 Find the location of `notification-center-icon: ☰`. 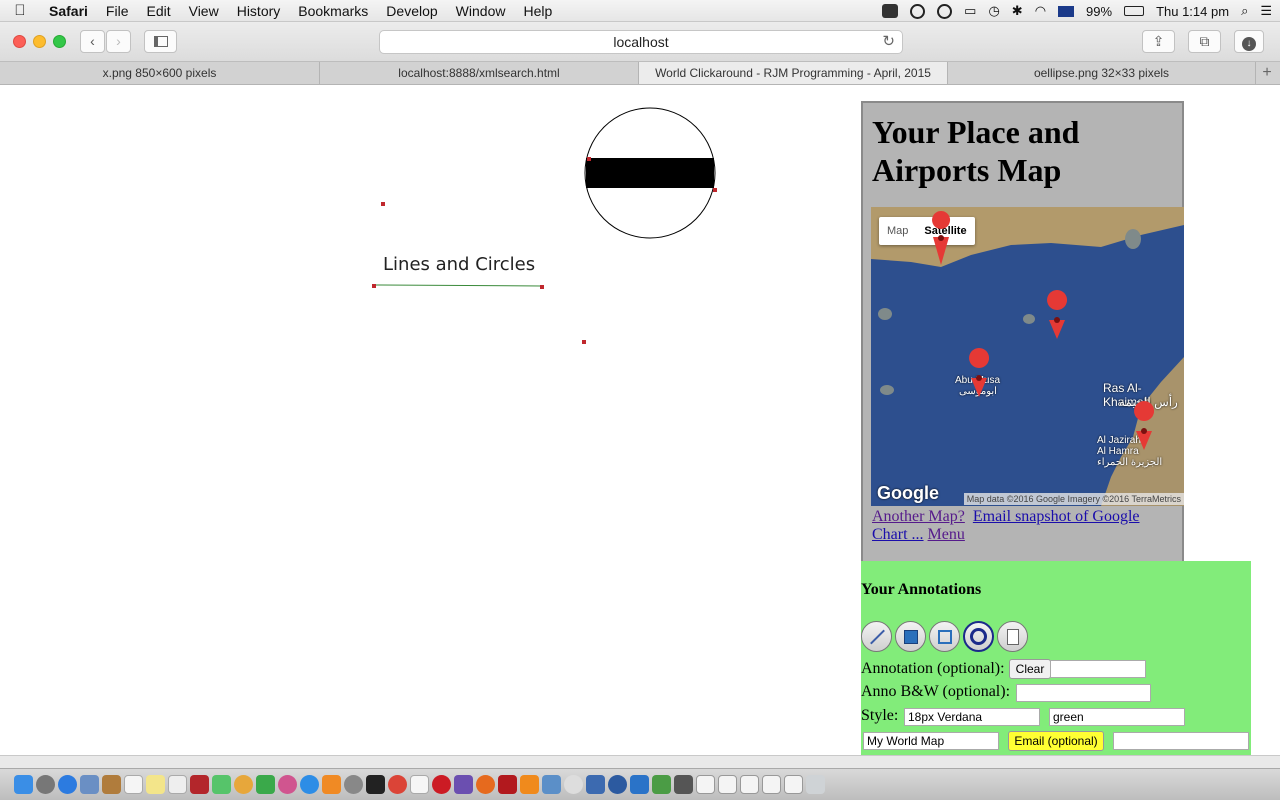

notification-center-icon: ☰ is located at coordinates (1266, 11).